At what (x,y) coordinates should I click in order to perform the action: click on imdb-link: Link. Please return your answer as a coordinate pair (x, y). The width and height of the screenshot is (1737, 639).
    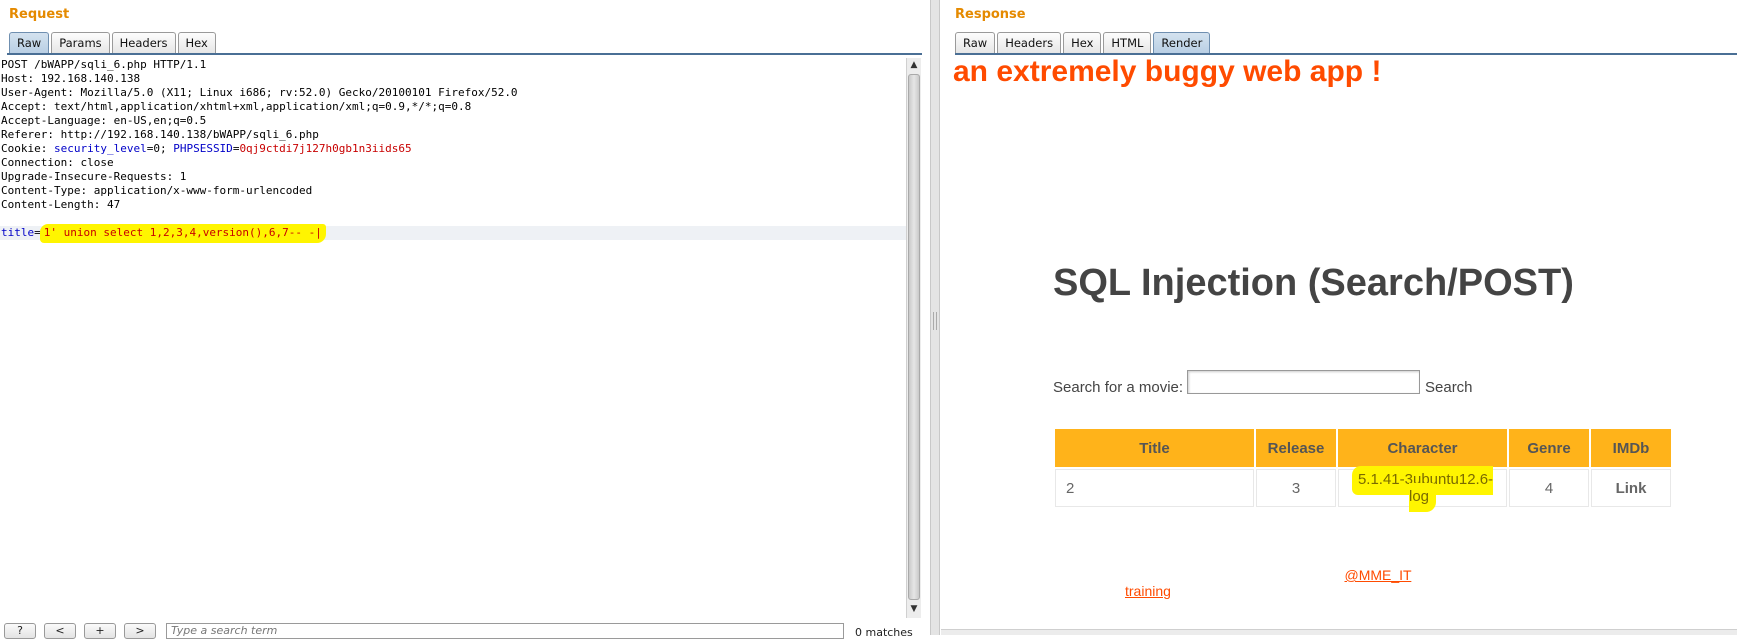
    Looking at the image, I should click on (1631, 488).